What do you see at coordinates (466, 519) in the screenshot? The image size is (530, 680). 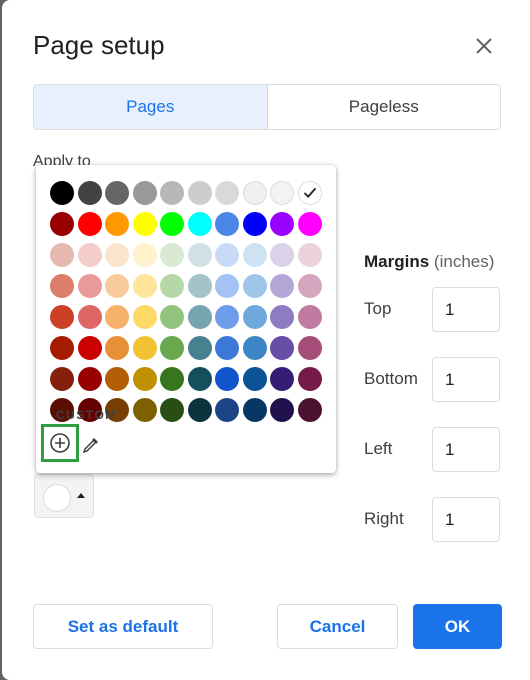 I see `margin-right-input: 1` at bounding box center [466, 519].